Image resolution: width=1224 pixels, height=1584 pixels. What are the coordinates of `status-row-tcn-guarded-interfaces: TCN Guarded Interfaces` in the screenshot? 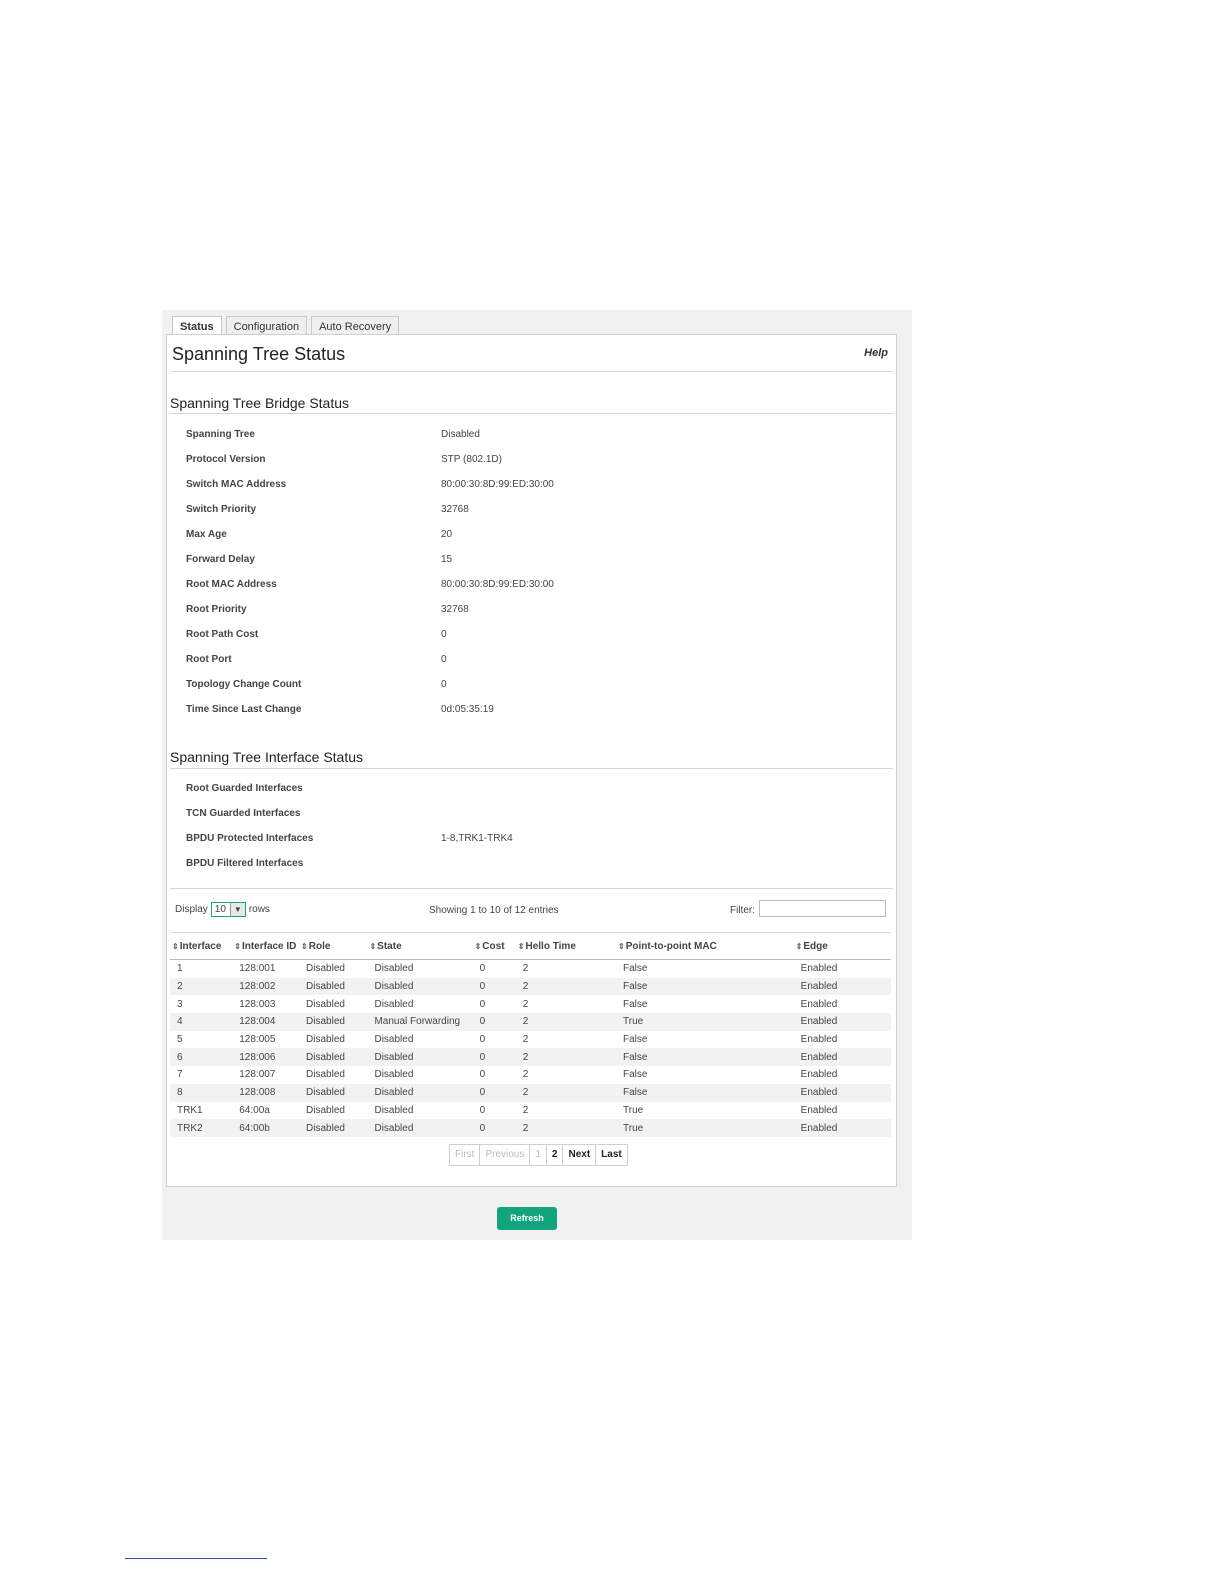 It's located at (531, 820).